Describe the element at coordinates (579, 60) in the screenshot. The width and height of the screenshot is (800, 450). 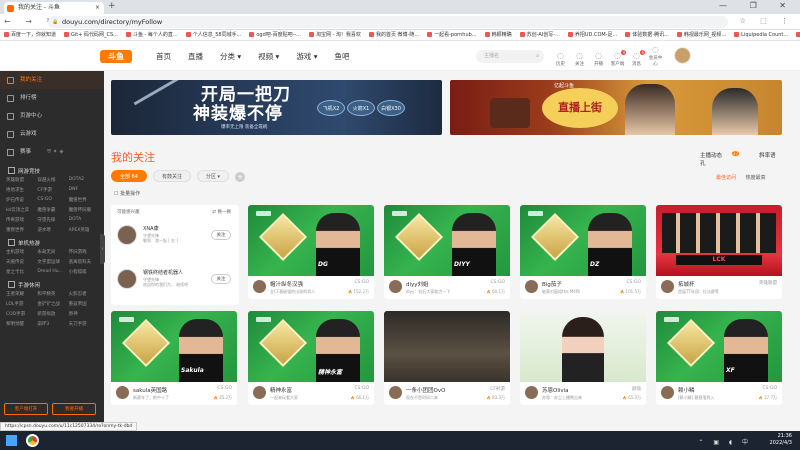
I see `toolbar-heart: ◌ 关注` at that location.